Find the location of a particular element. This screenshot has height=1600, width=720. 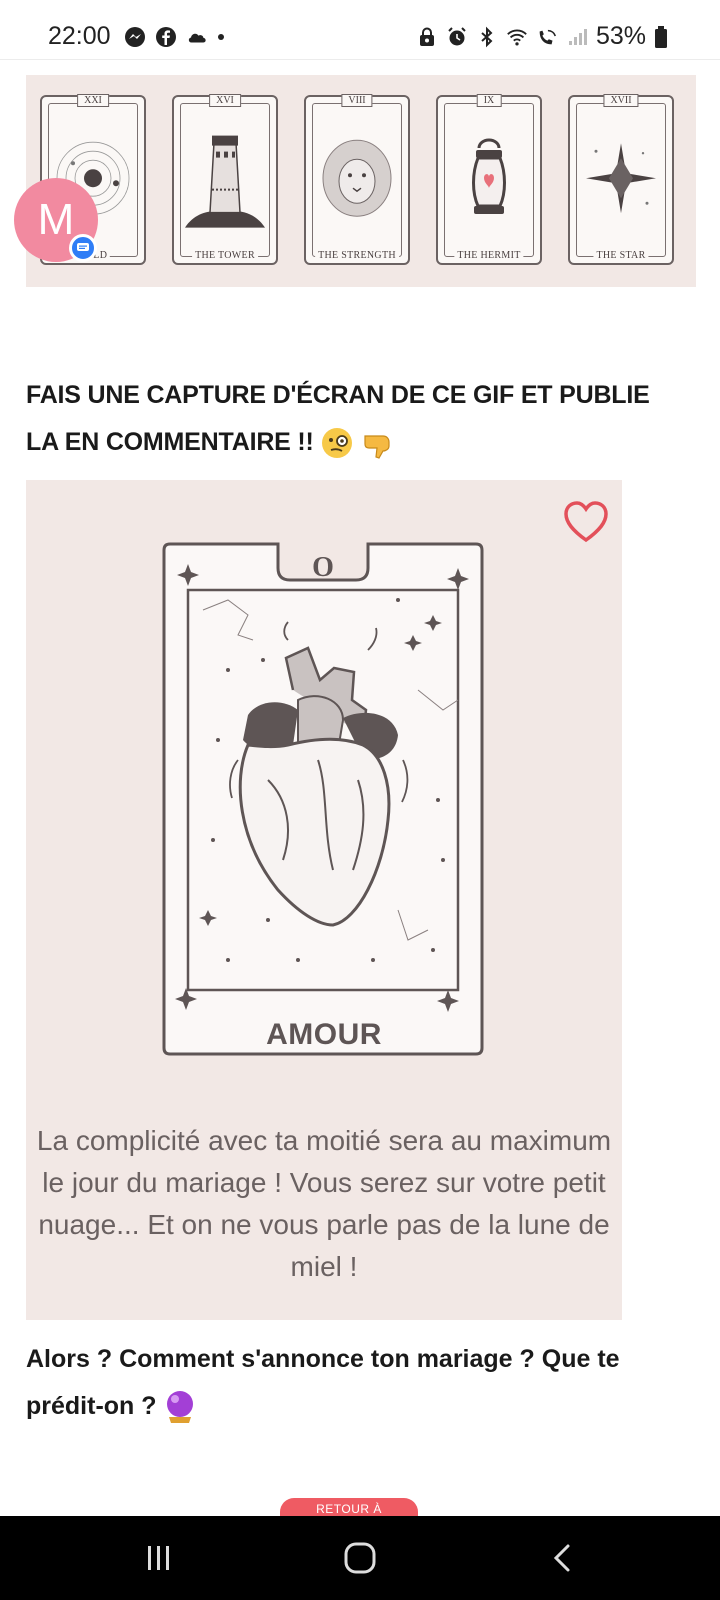

notification-icons is located at coordinates (174, 37).